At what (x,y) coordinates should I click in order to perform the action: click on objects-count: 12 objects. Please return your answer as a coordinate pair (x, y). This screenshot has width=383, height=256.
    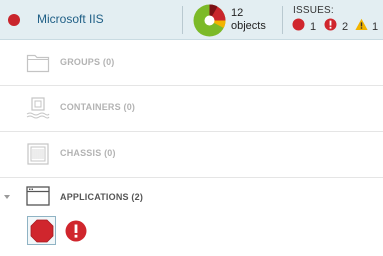
    Looking at the image, I should click on (248, 20).